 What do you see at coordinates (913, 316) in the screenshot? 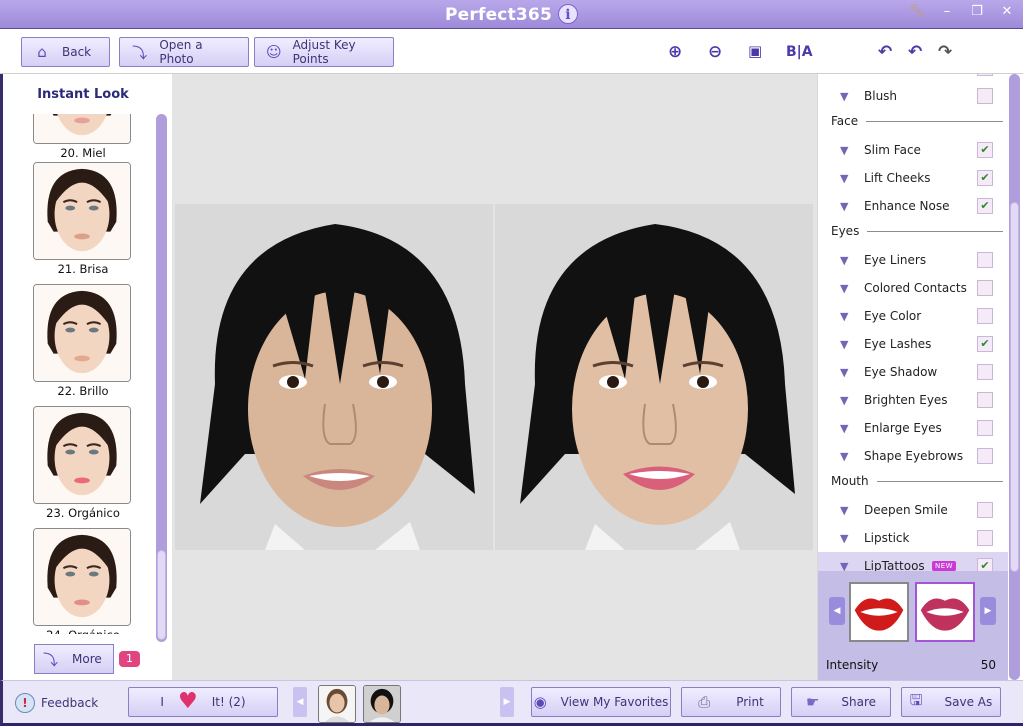
I see `feature-item-eye-color: ▼ Eye Color` at bounding box center [913, 316].